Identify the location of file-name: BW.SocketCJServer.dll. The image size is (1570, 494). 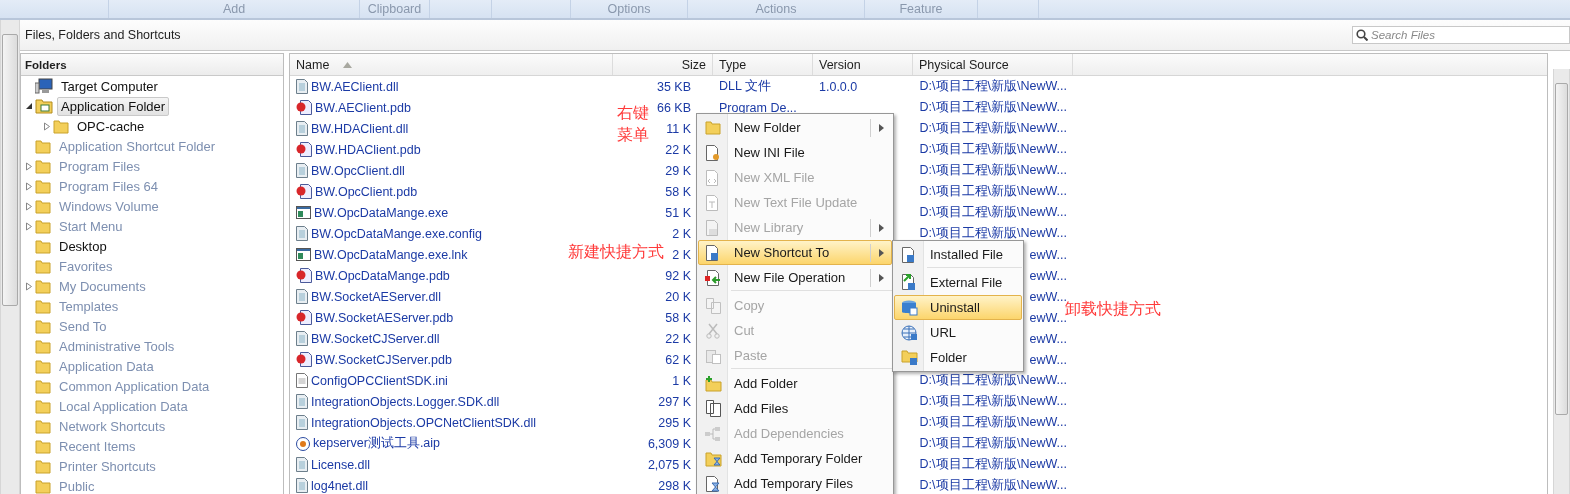
(375, 338).